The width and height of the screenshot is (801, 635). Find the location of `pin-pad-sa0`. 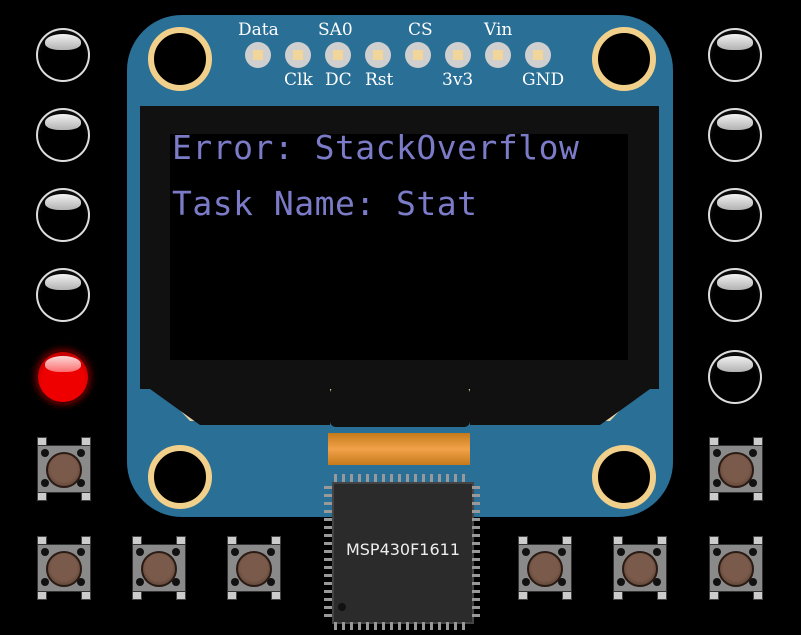

pin-pad-sa0 is located at coordinates (338, 55).